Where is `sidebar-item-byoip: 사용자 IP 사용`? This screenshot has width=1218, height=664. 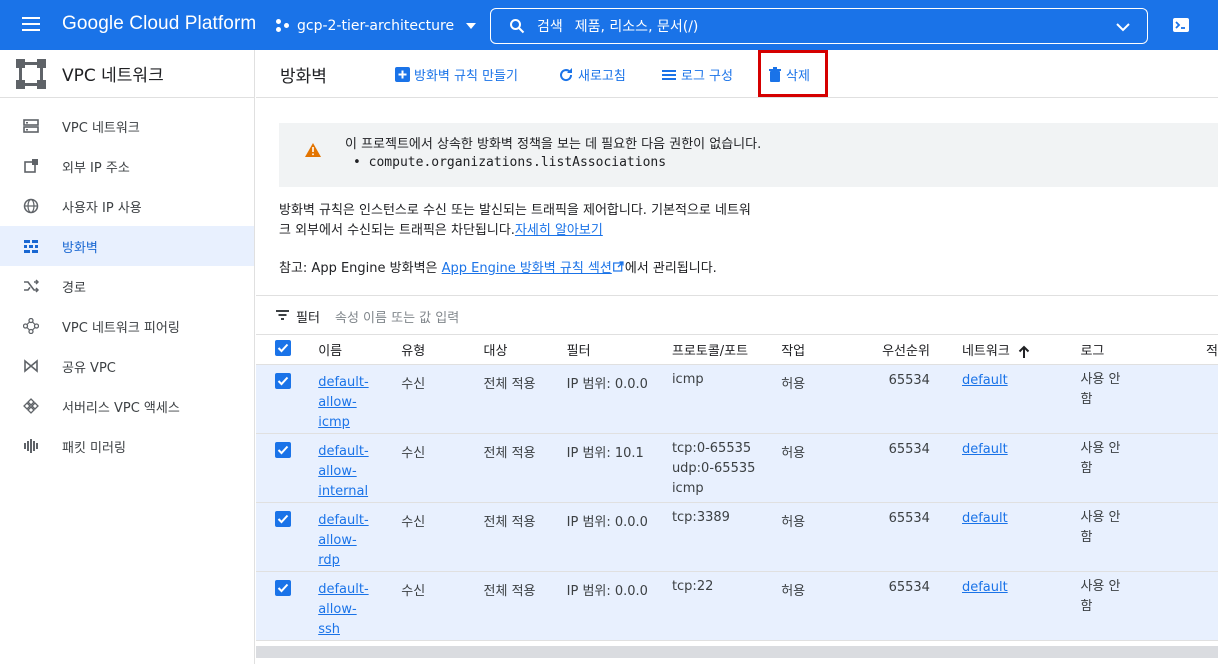
sidebar-item-byoip: 사용자 IP 사용 is located at coordinates (127, 206).